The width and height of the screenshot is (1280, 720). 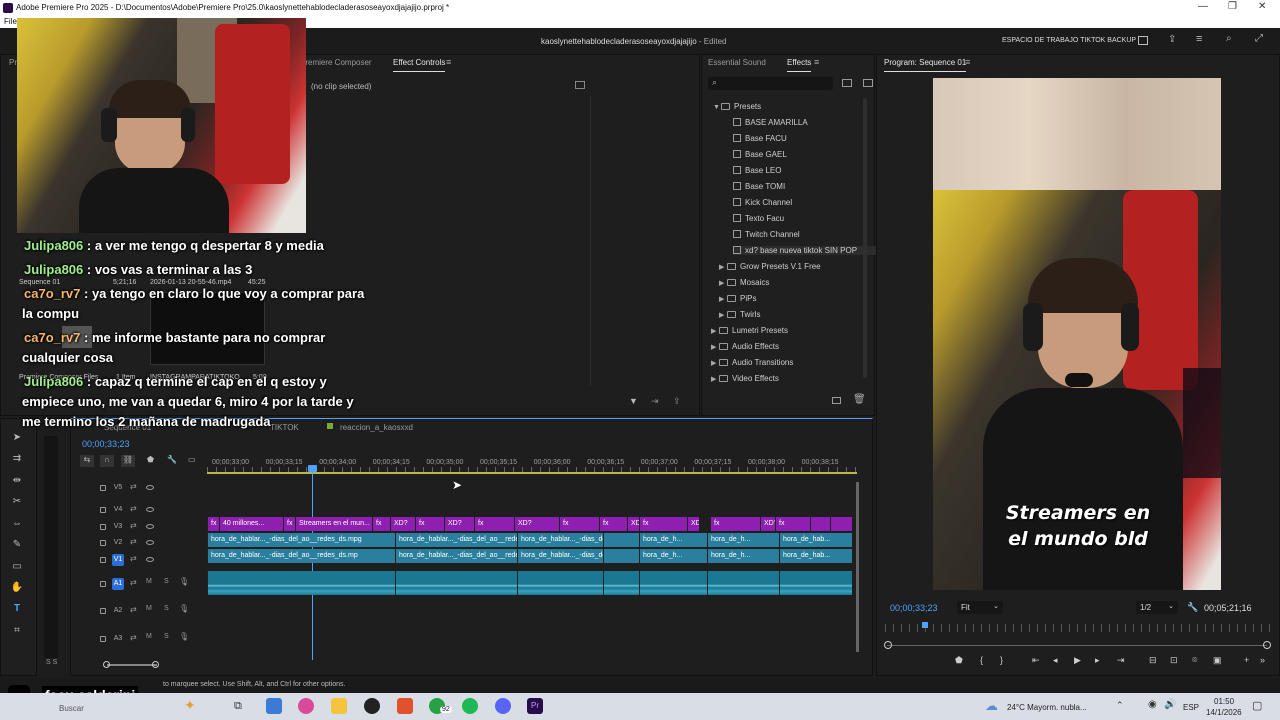 I want to click on program-monitor-title: Program: Sequence 01, so click(x=925, y=65).